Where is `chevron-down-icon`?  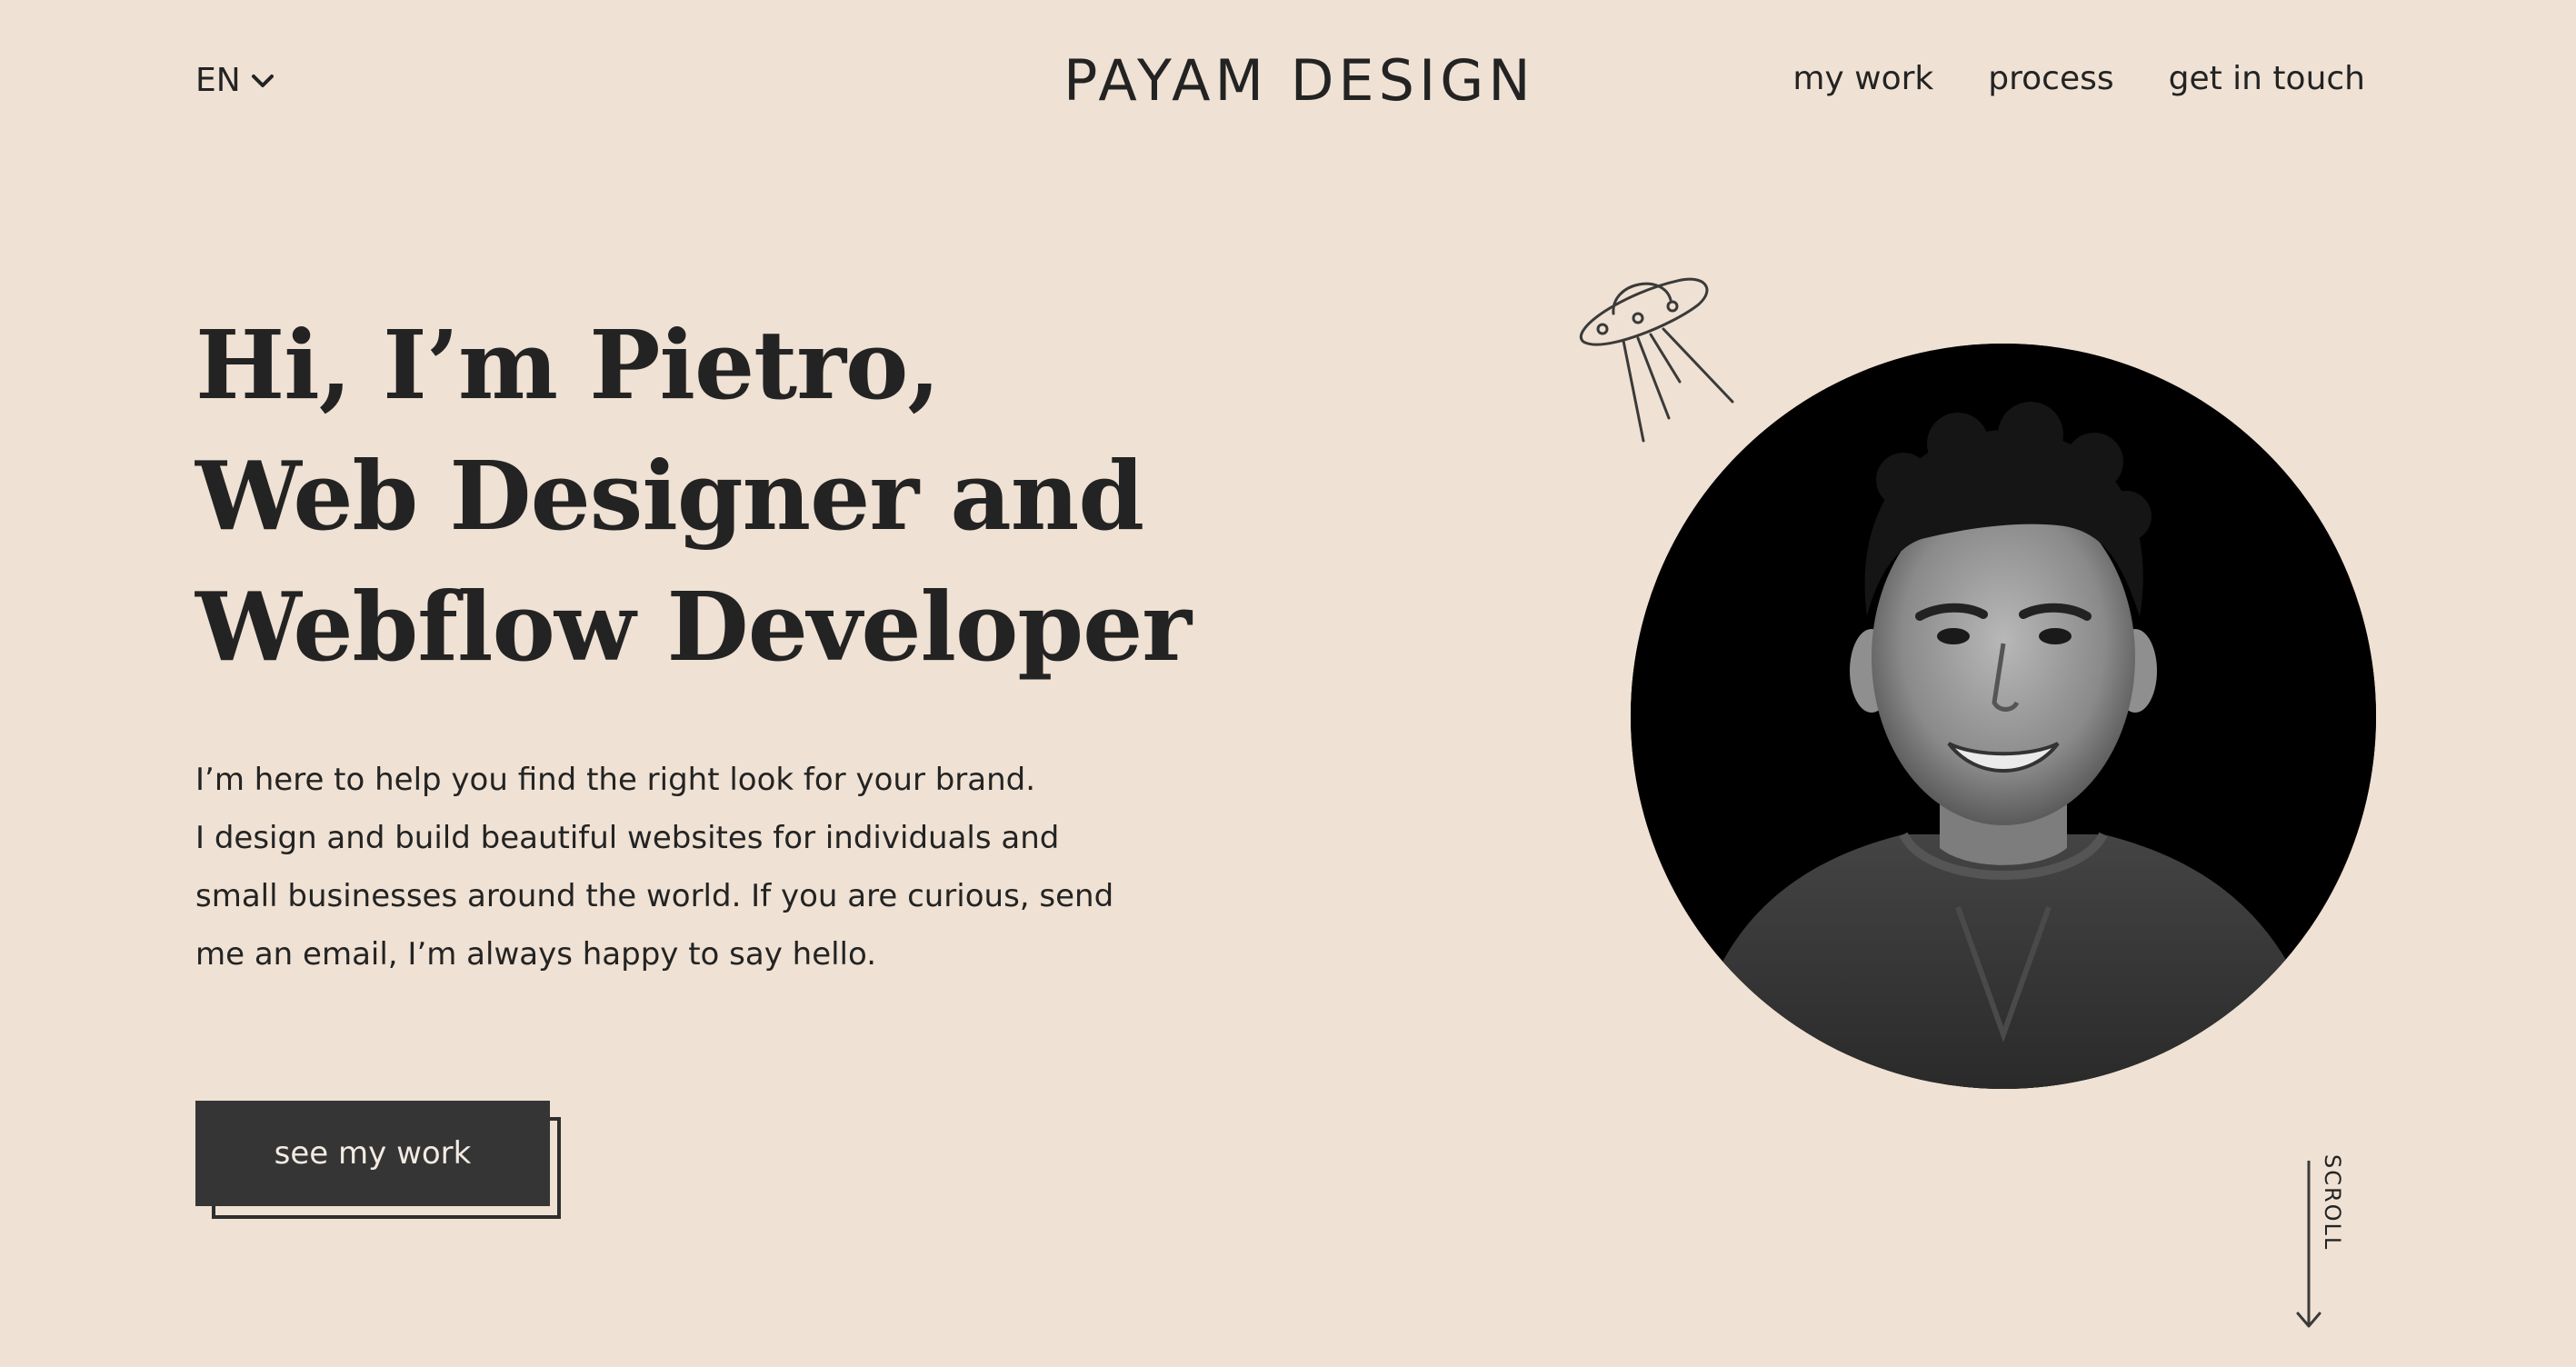 chevron-down-icon is located at coordinates (262, 80).